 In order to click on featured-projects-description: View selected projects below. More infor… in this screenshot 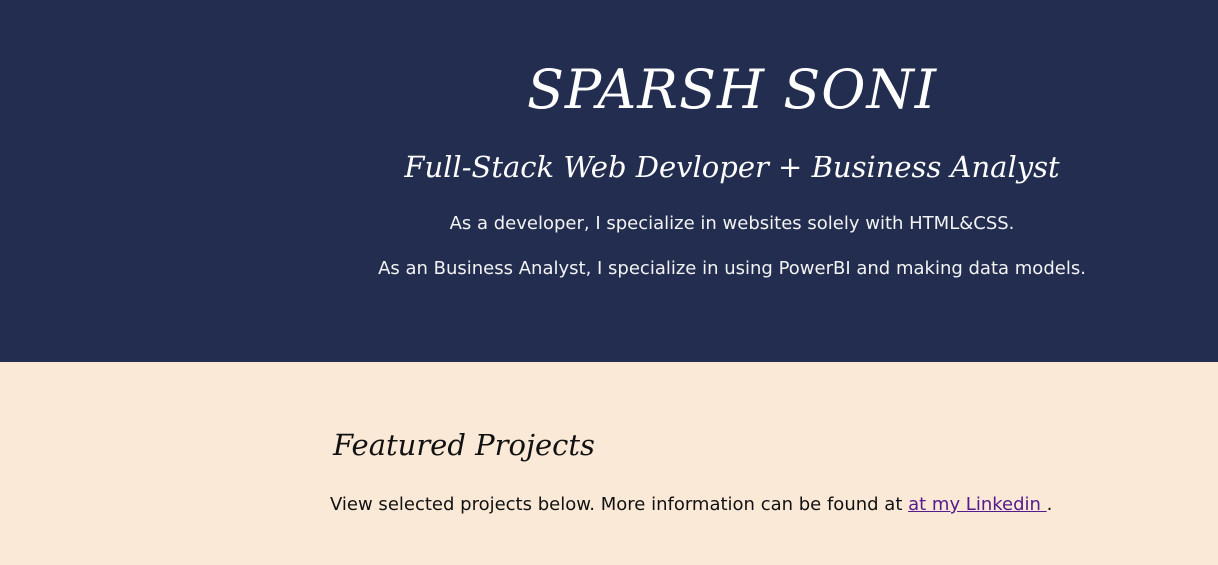, I will do `click(691, 505)`.